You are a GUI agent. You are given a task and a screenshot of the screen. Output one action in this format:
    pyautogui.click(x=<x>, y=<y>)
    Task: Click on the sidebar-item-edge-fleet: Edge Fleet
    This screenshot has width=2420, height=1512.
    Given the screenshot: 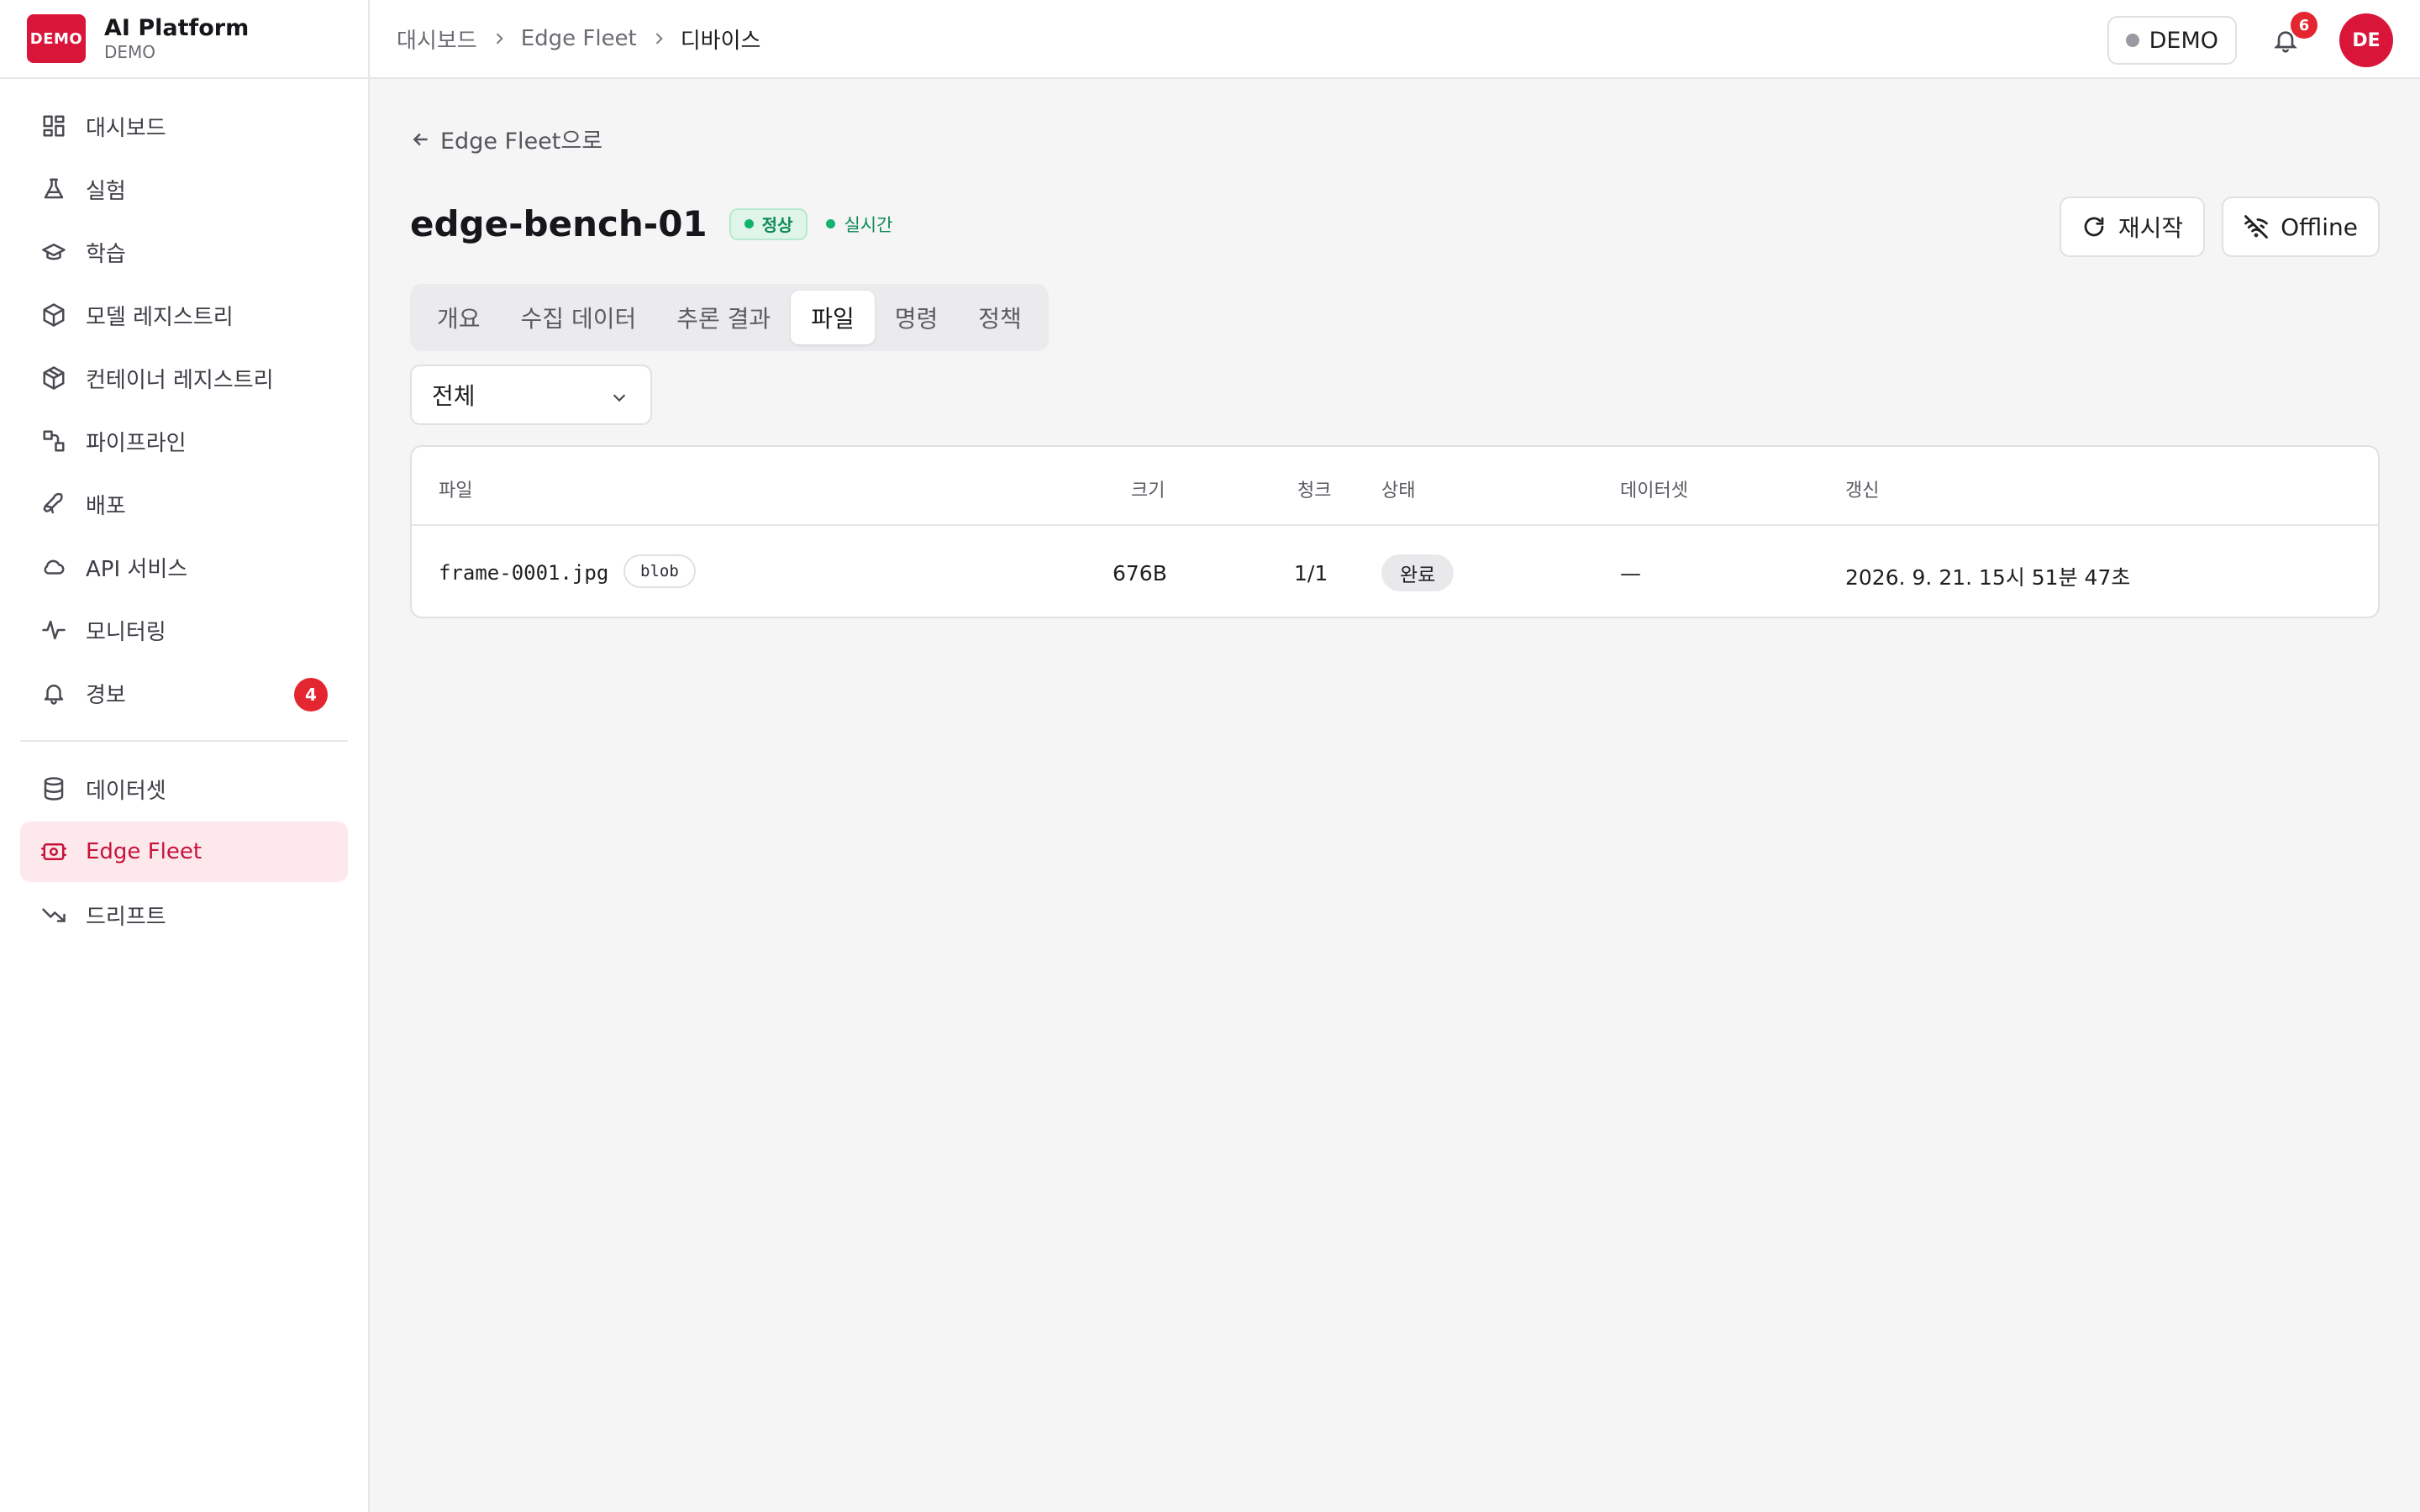 What is the action you would take?
    pyautogui.click(x=184, y=852)
    